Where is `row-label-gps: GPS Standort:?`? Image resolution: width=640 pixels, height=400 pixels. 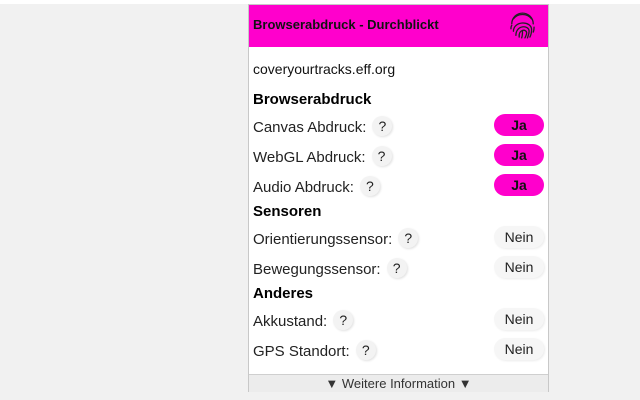
row-label-gps: GPS Standort:? is located at coordinates (314, 350).